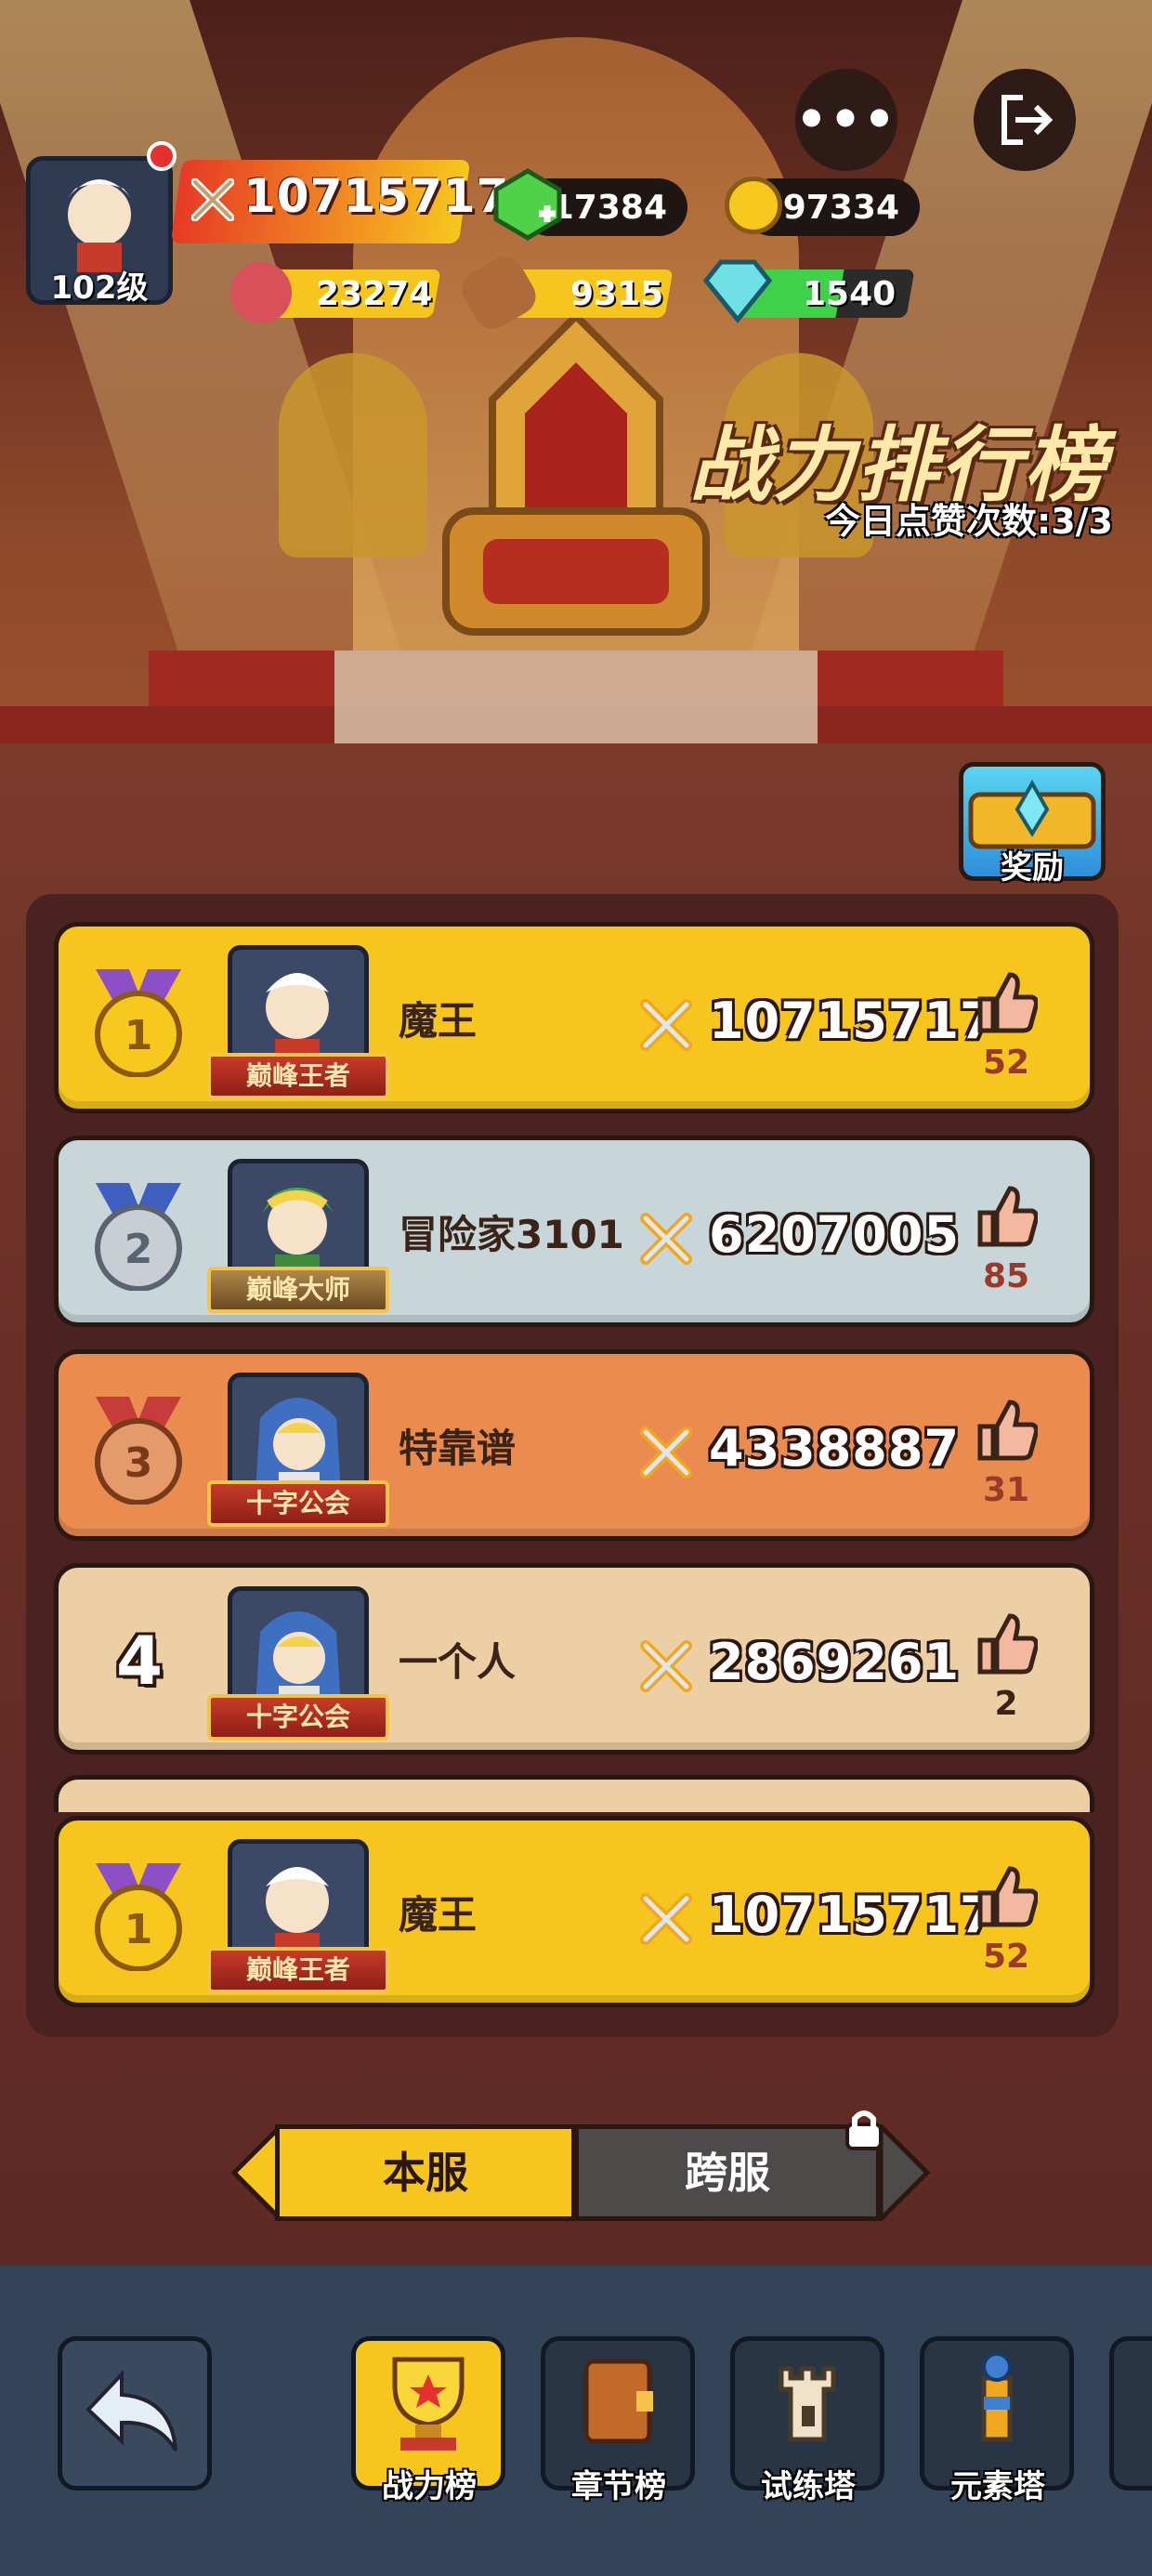 This screenshot has width=1152, height=2576. I want to click on ranking-row-2: 2 巅峰大师 冒险家3101 6207005 85, so click(574, 1231).